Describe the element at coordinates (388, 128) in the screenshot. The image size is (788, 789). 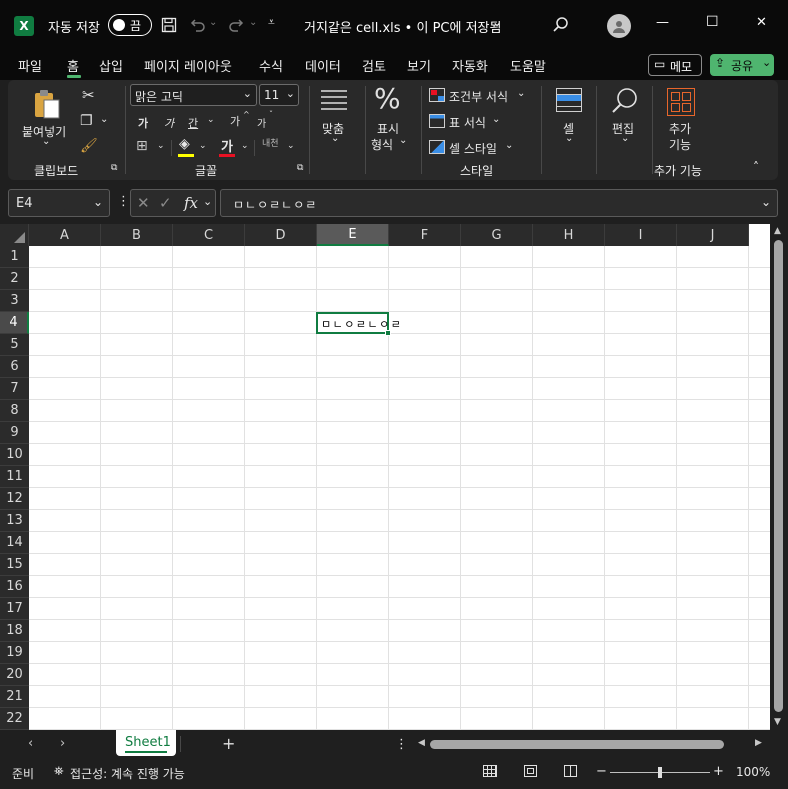
I see `number-format-label-1: 표시` at that location.